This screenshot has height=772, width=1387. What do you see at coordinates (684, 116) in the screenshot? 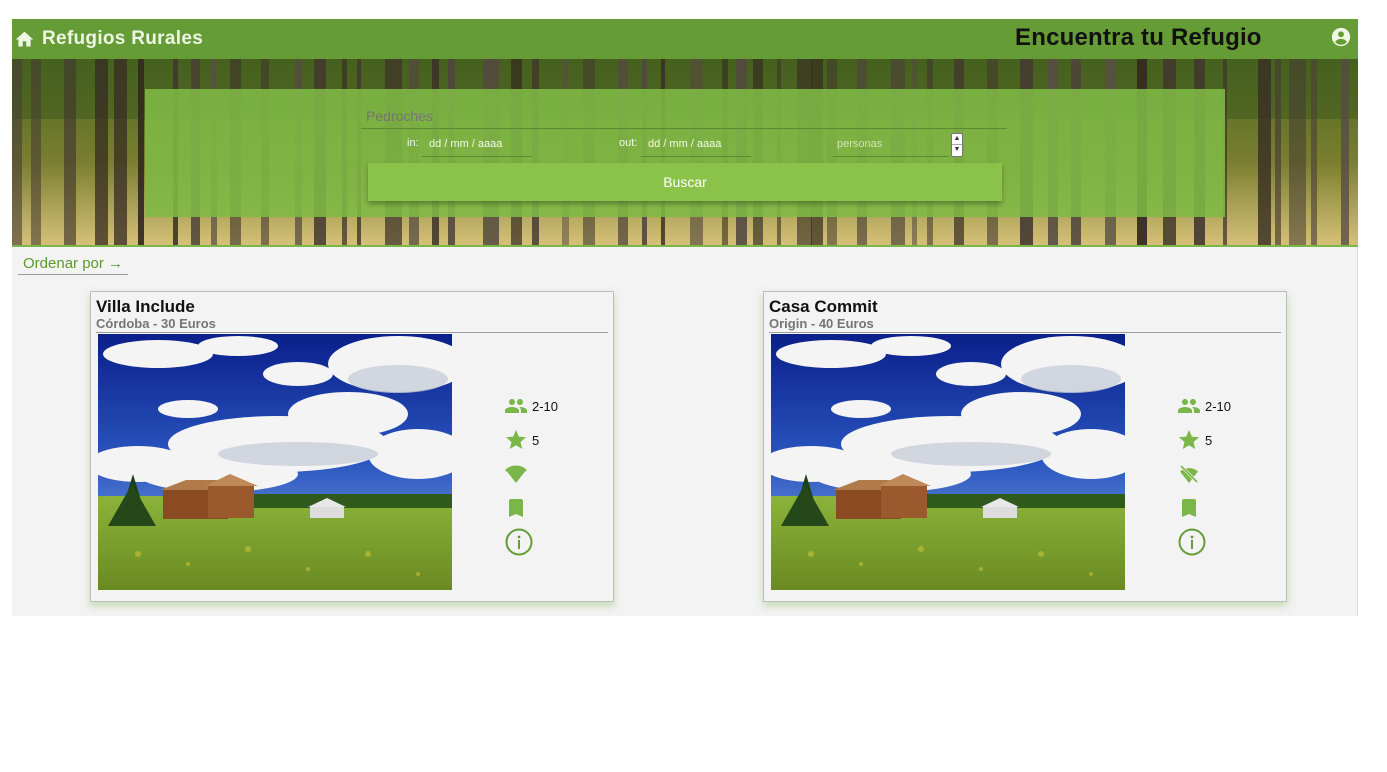
I see `location-input` at bounding box center [684, 116].